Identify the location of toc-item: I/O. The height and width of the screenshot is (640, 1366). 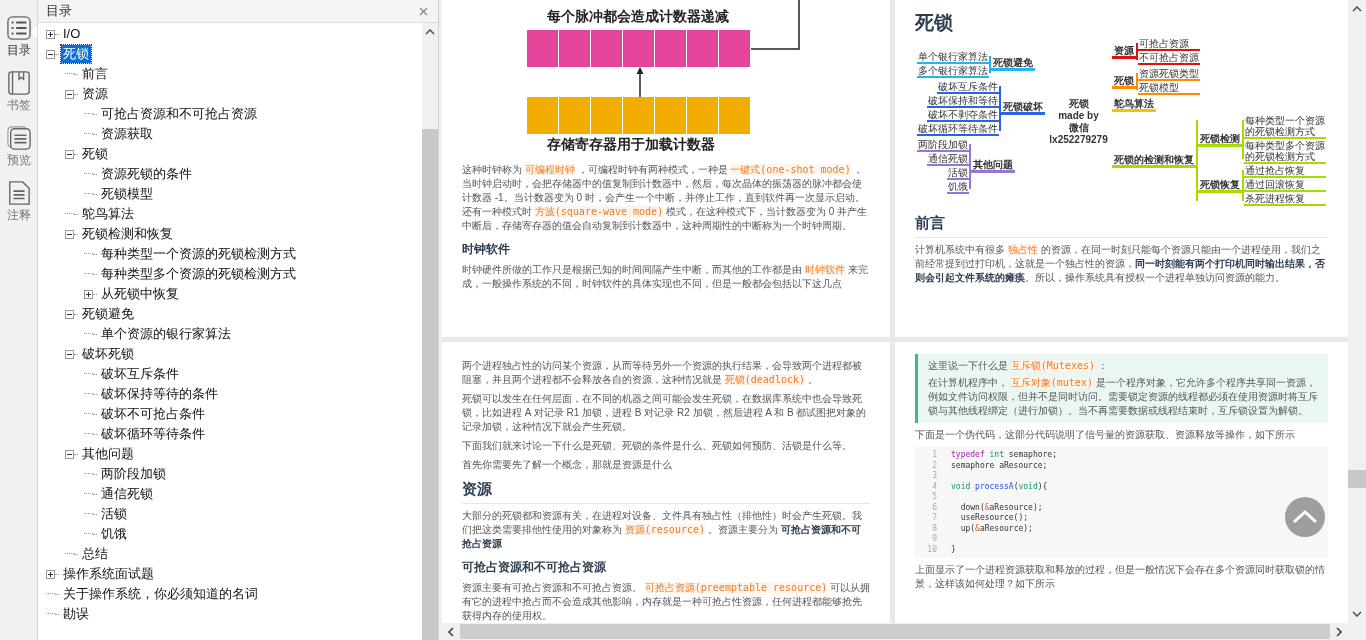
(72, 34).